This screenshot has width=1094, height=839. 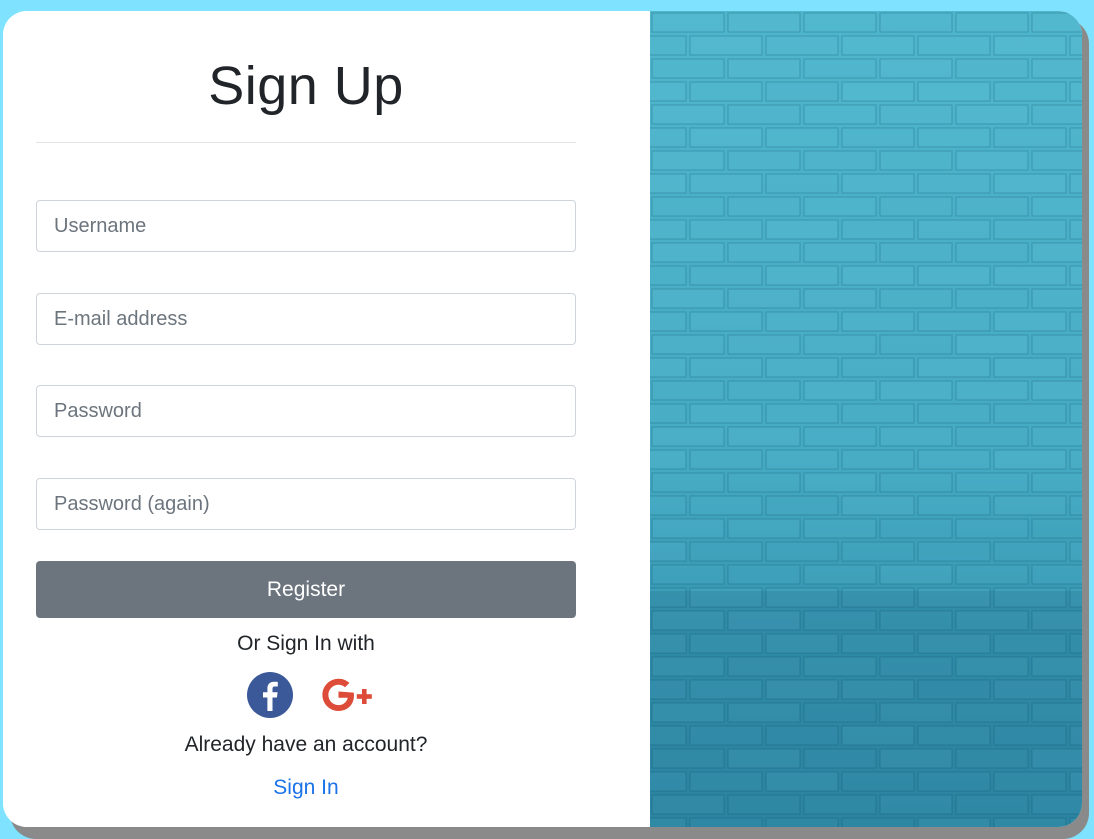 I want to click on page-title: Sign Up, so click(x=306, y=86).